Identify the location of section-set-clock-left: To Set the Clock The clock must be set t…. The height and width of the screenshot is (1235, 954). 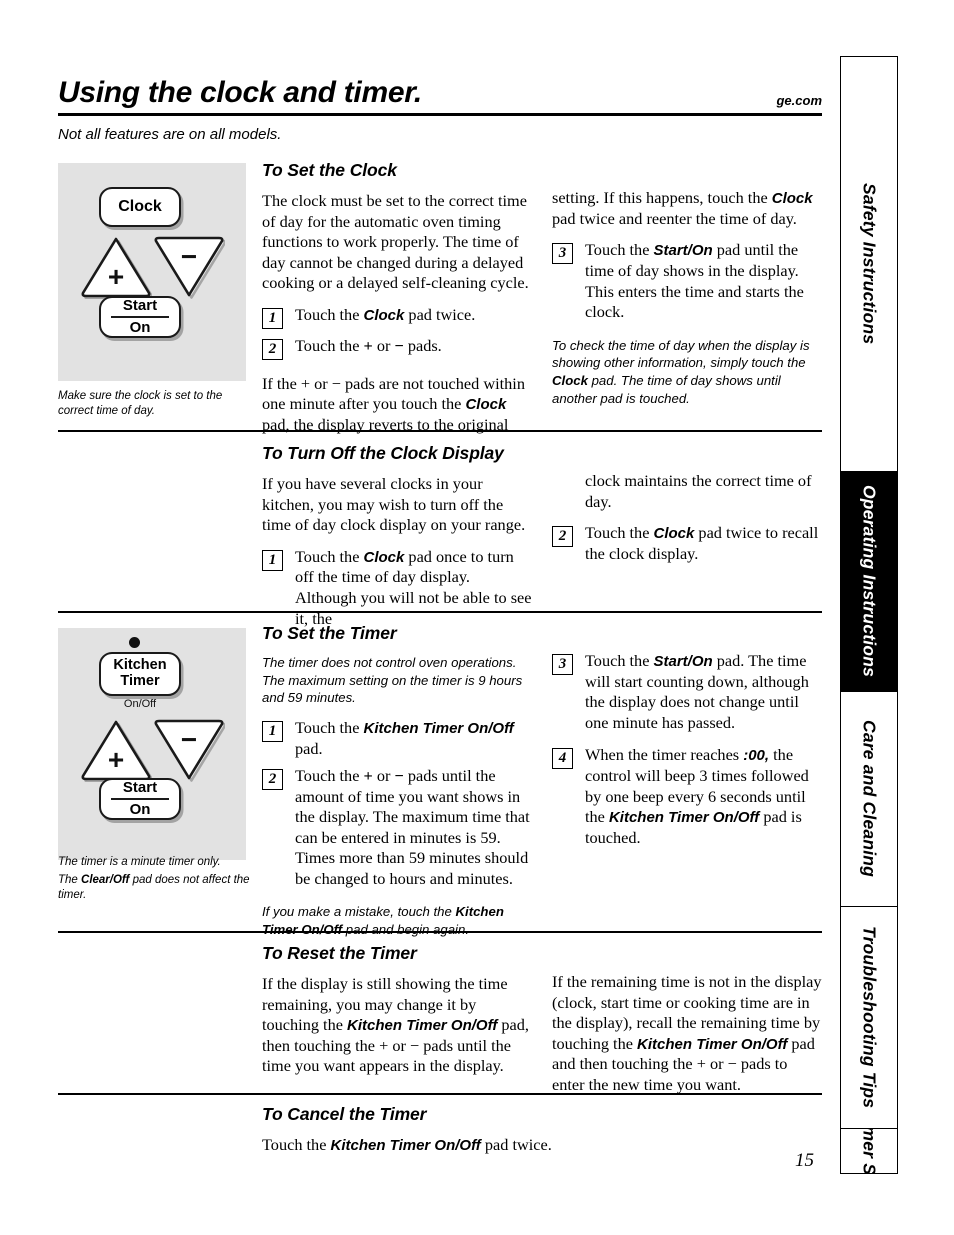
(397, 303).